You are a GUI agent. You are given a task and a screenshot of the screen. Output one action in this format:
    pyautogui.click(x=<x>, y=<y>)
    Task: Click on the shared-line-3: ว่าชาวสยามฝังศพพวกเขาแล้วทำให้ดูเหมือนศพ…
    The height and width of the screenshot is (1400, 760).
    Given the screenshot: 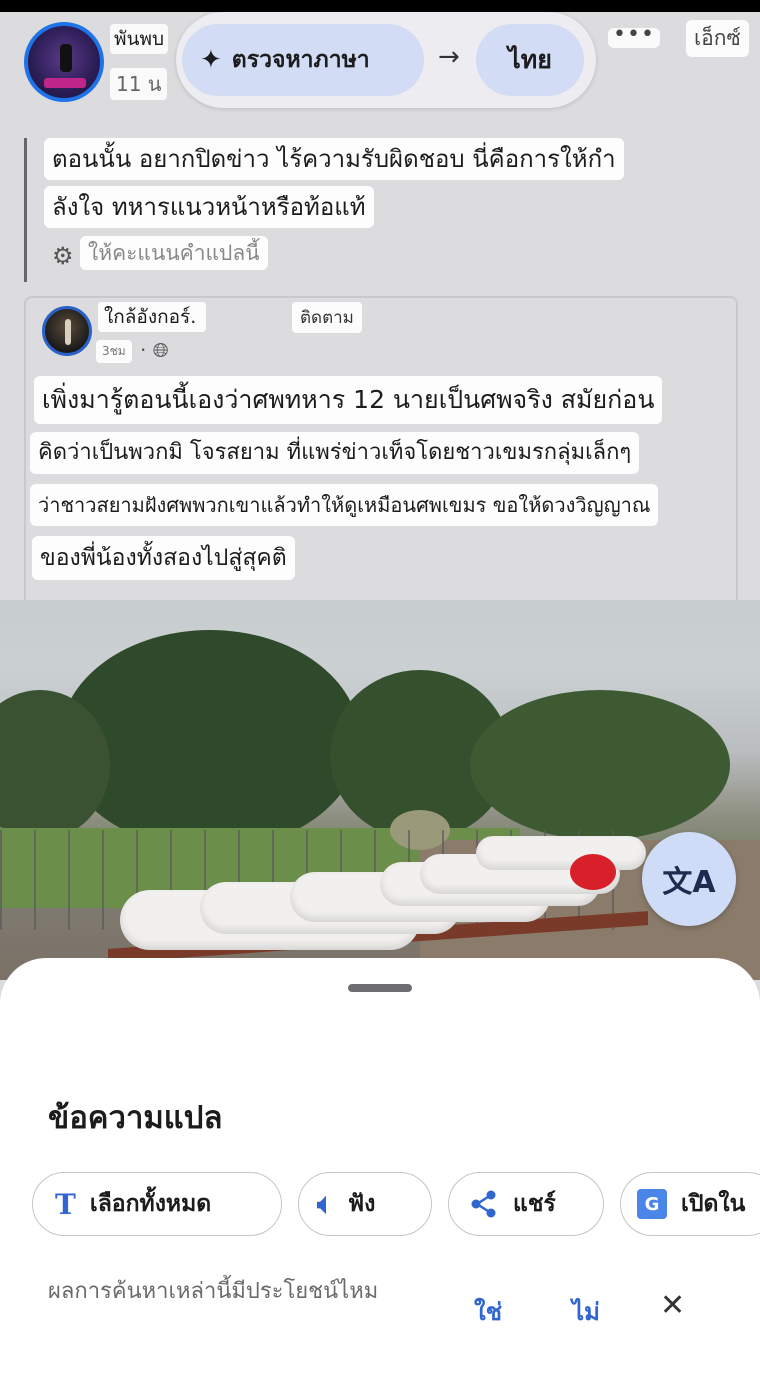 What is the action you would take?
    pyautogui.click(x=344, y=505)
    